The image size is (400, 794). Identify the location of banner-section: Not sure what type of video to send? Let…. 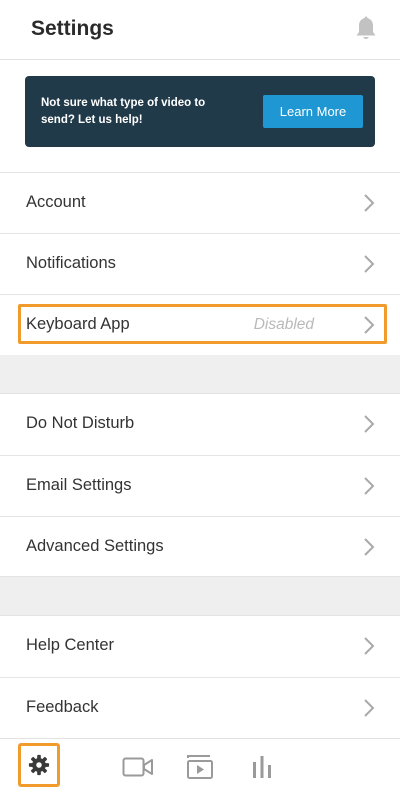
(200, 116).